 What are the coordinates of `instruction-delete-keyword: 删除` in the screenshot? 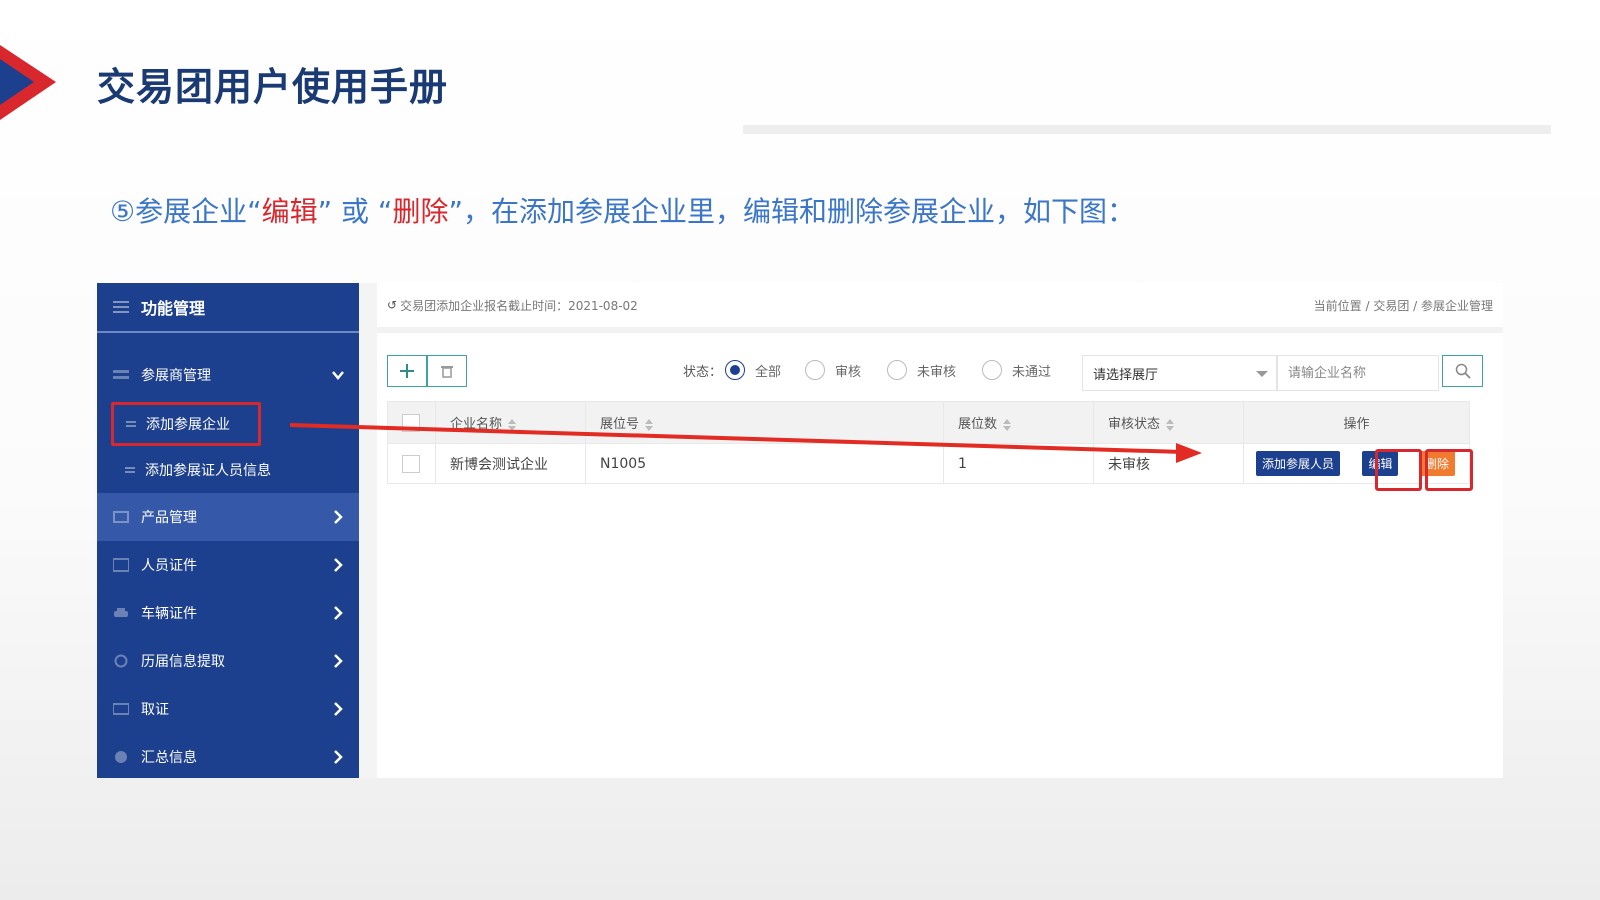 It's located at (420, 211).